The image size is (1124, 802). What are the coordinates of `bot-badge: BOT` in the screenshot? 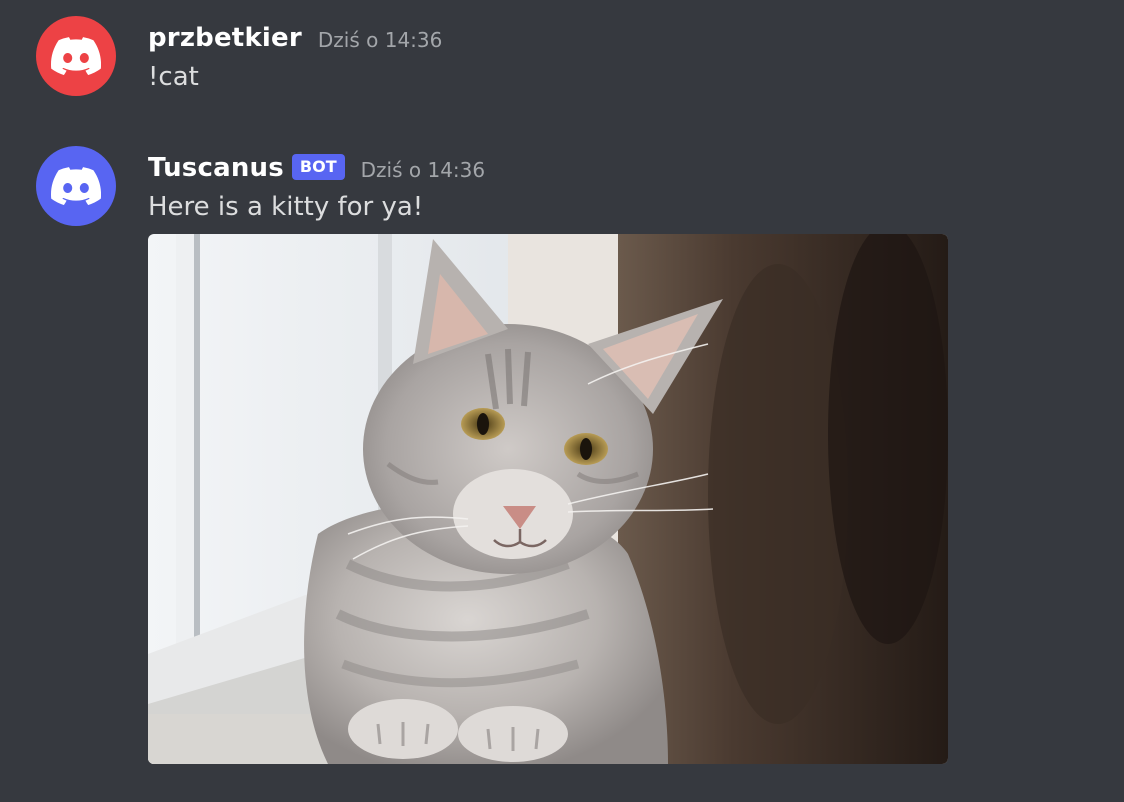 It's located at (318, 167).